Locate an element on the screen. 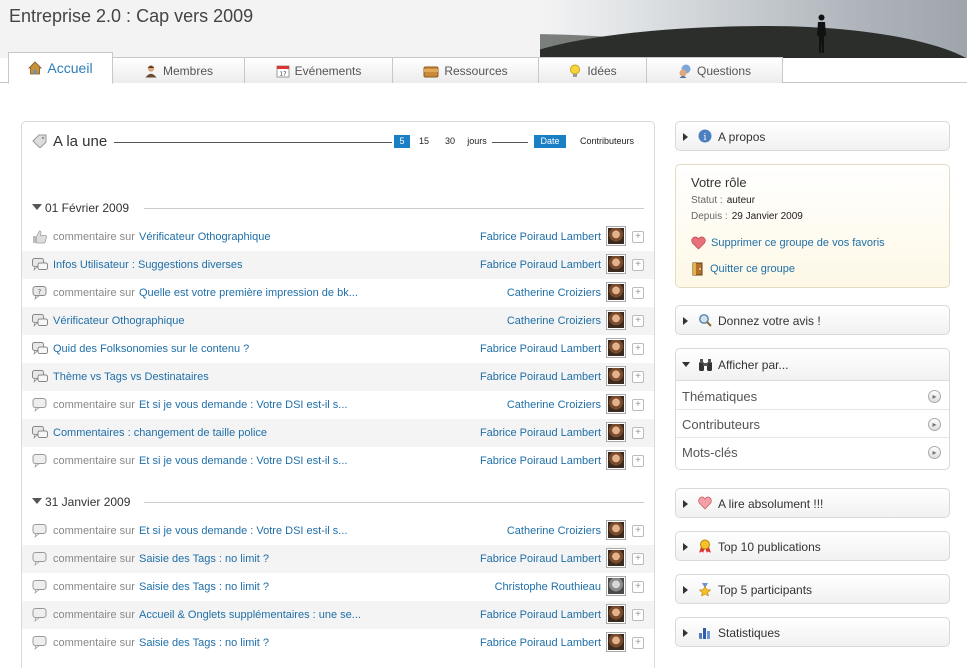 The width and height of the screenshot is (967, 668). role-statut: Statut : auteur is located at coordinates (723, 200).